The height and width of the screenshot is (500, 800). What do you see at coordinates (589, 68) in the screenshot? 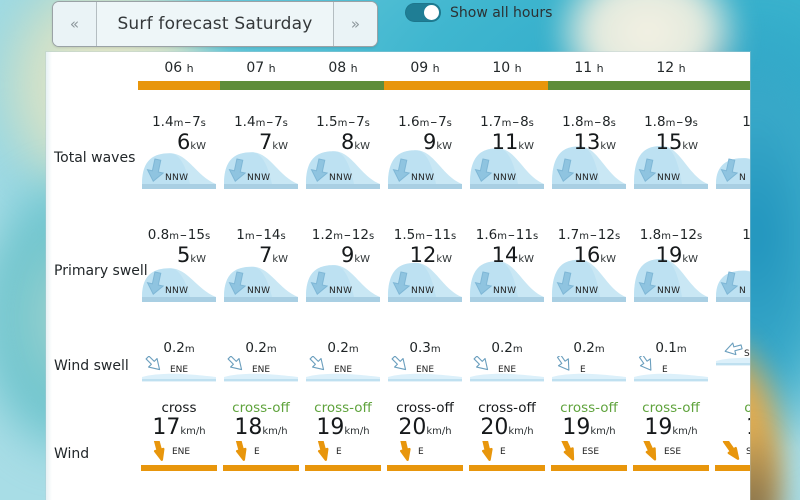
I see `hour-label: 11 h` at bounding box center [589, 68].